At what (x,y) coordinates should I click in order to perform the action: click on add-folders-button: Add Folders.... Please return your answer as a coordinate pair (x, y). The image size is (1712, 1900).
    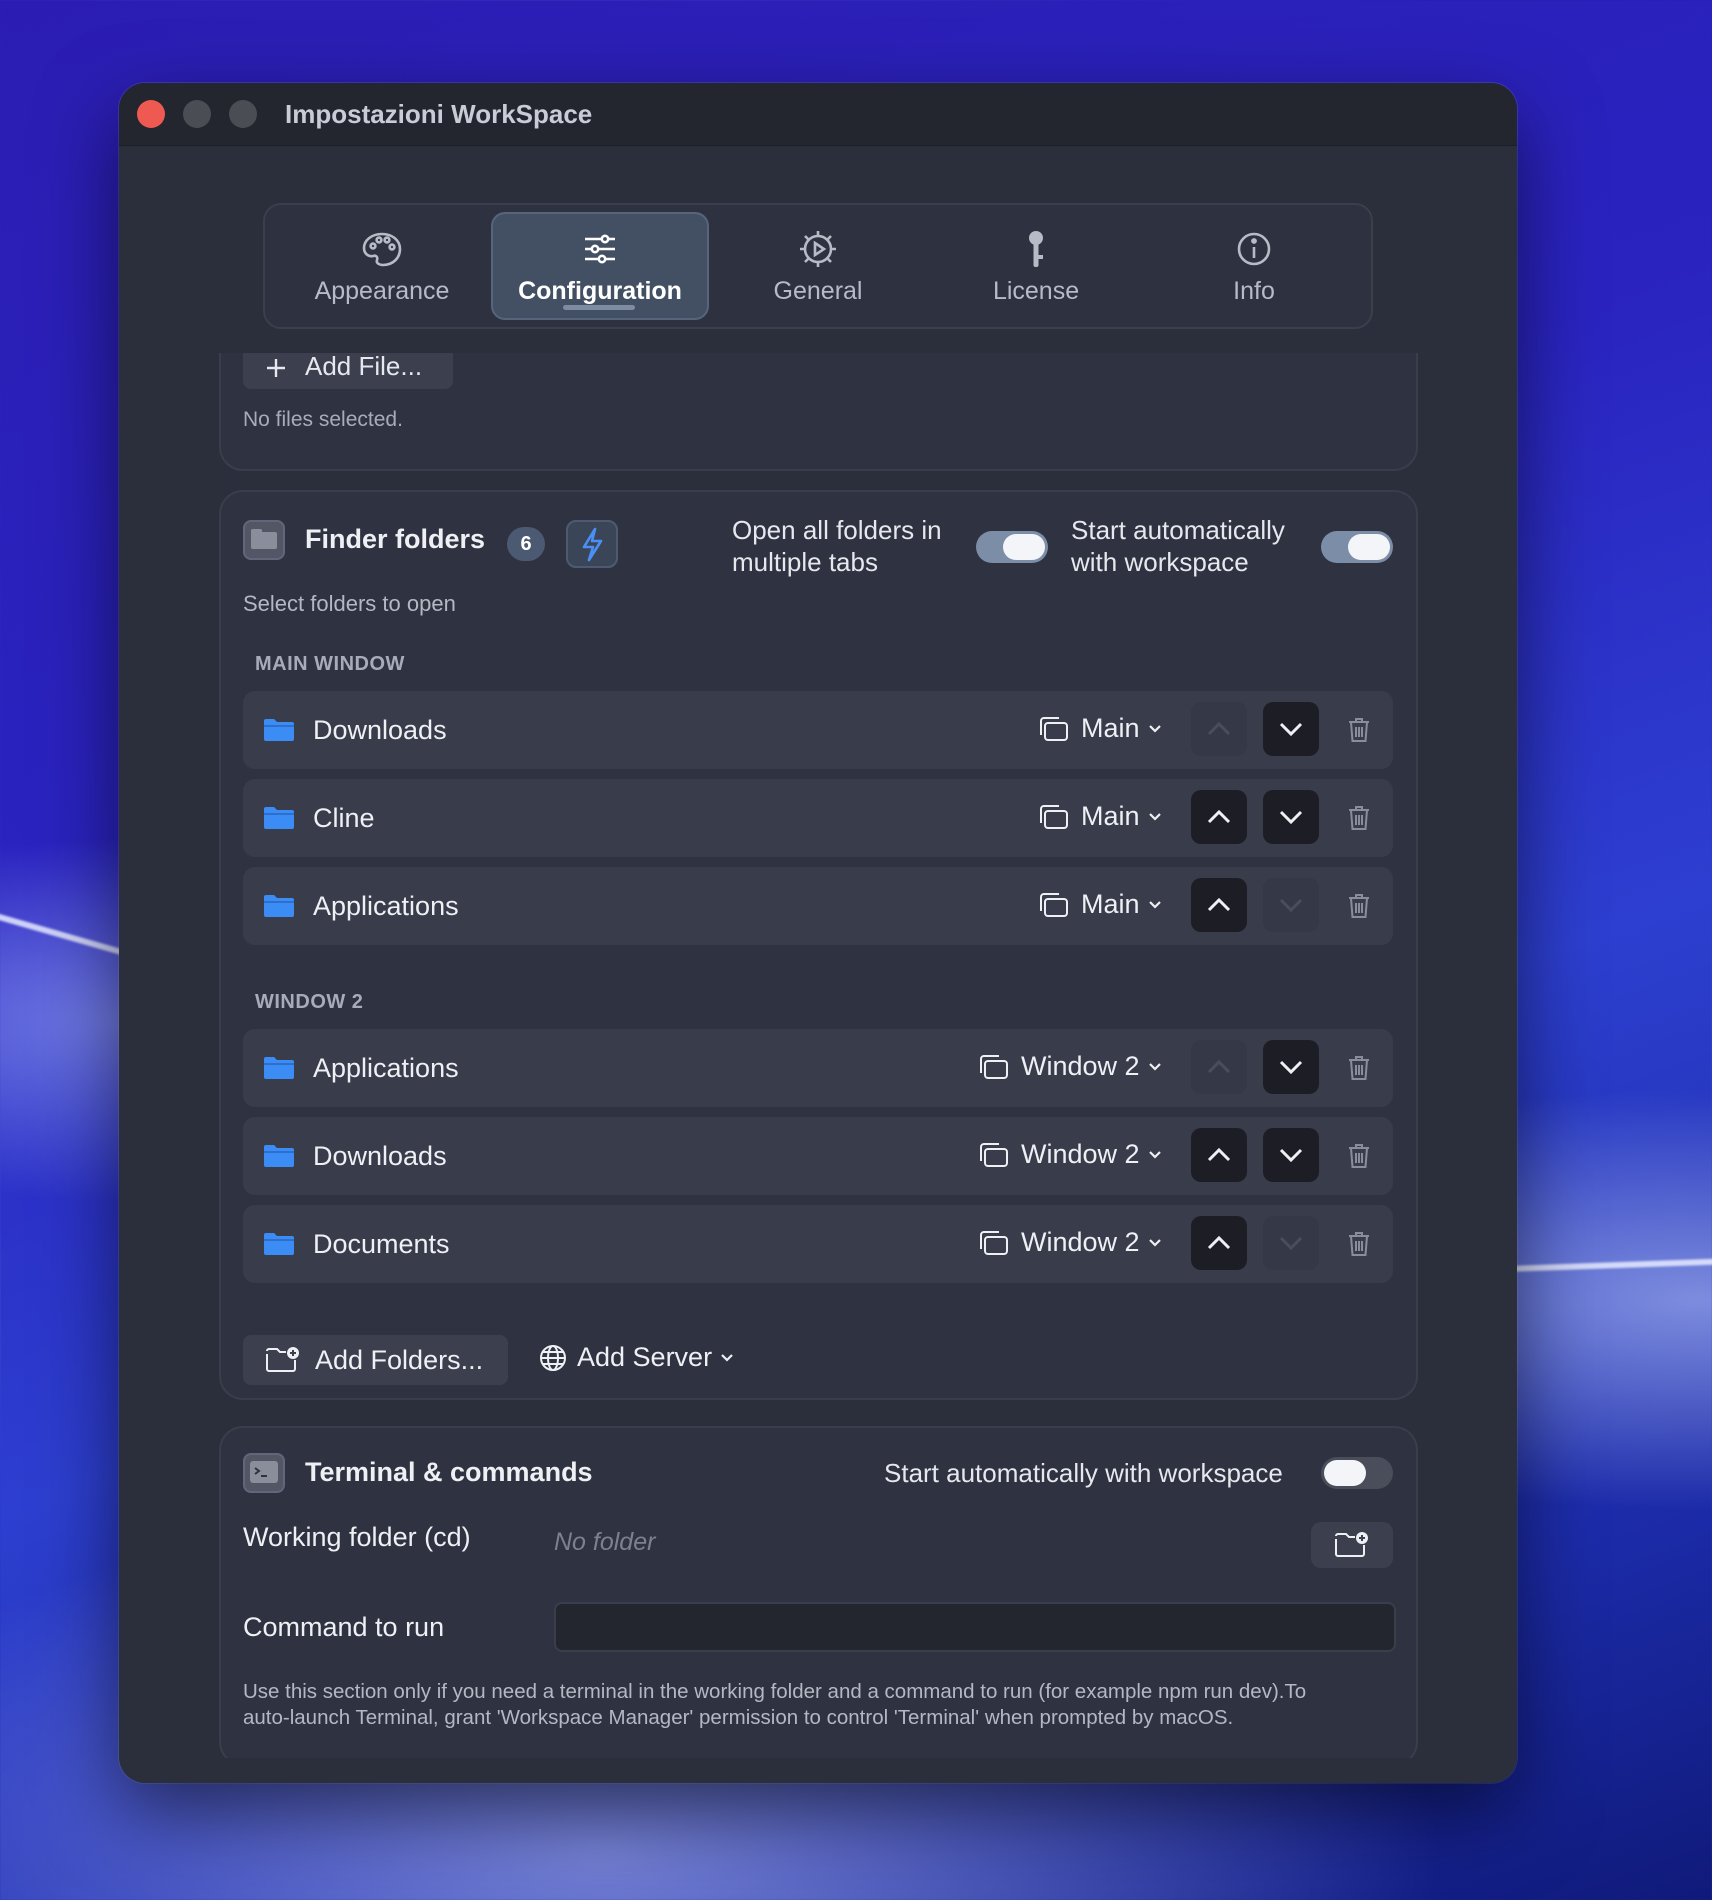
    Looking at the image, I should click on (375, 1360).